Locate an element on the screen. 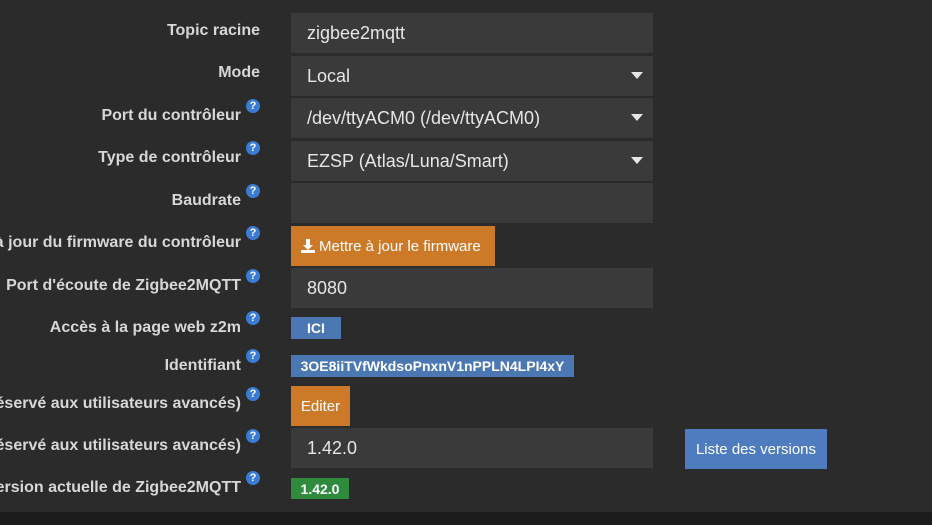 Image resolution: width=932 pixels, height=525 pixels. identifier-label: Identifiant ? is located at coordinates (212, 362).